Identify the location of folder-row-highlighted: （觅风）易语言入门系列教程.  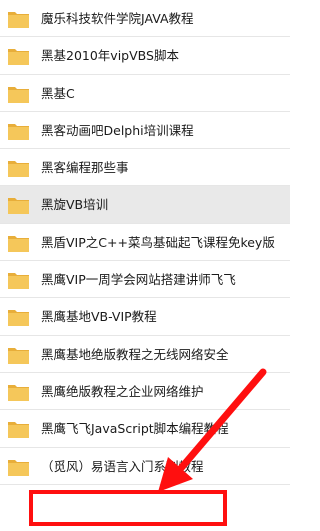
(145, 466).